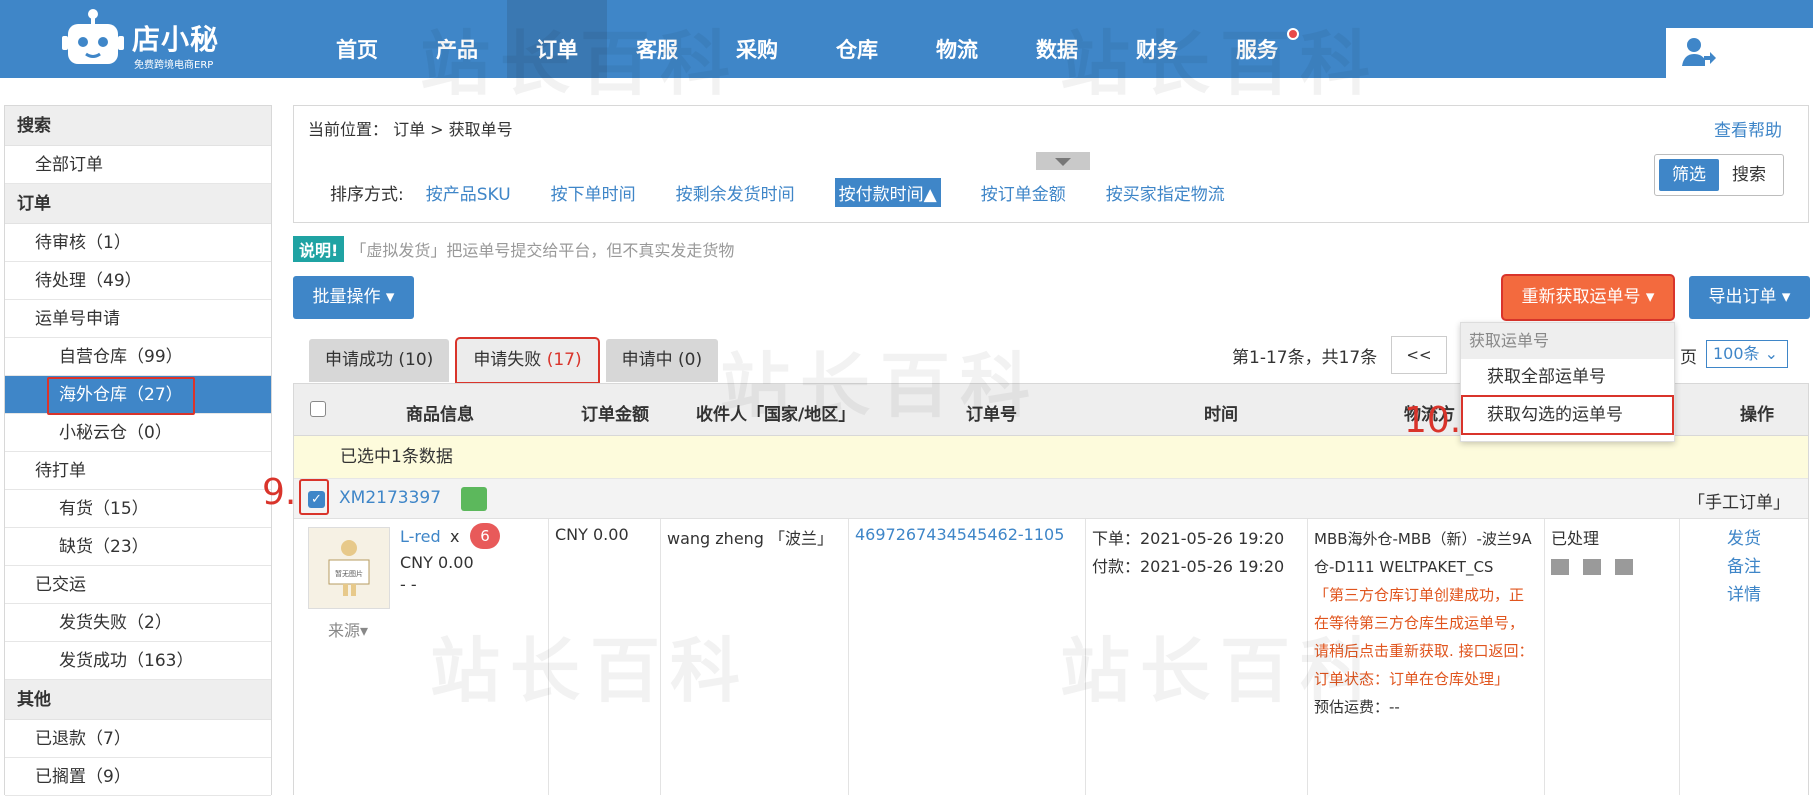 The width and height of the screenshot is (1813, 796). What do you see at coordinates (114, 281) in the screenshot?
I see `sidebar-item-count: （49）` at bounding box center [114, 281].